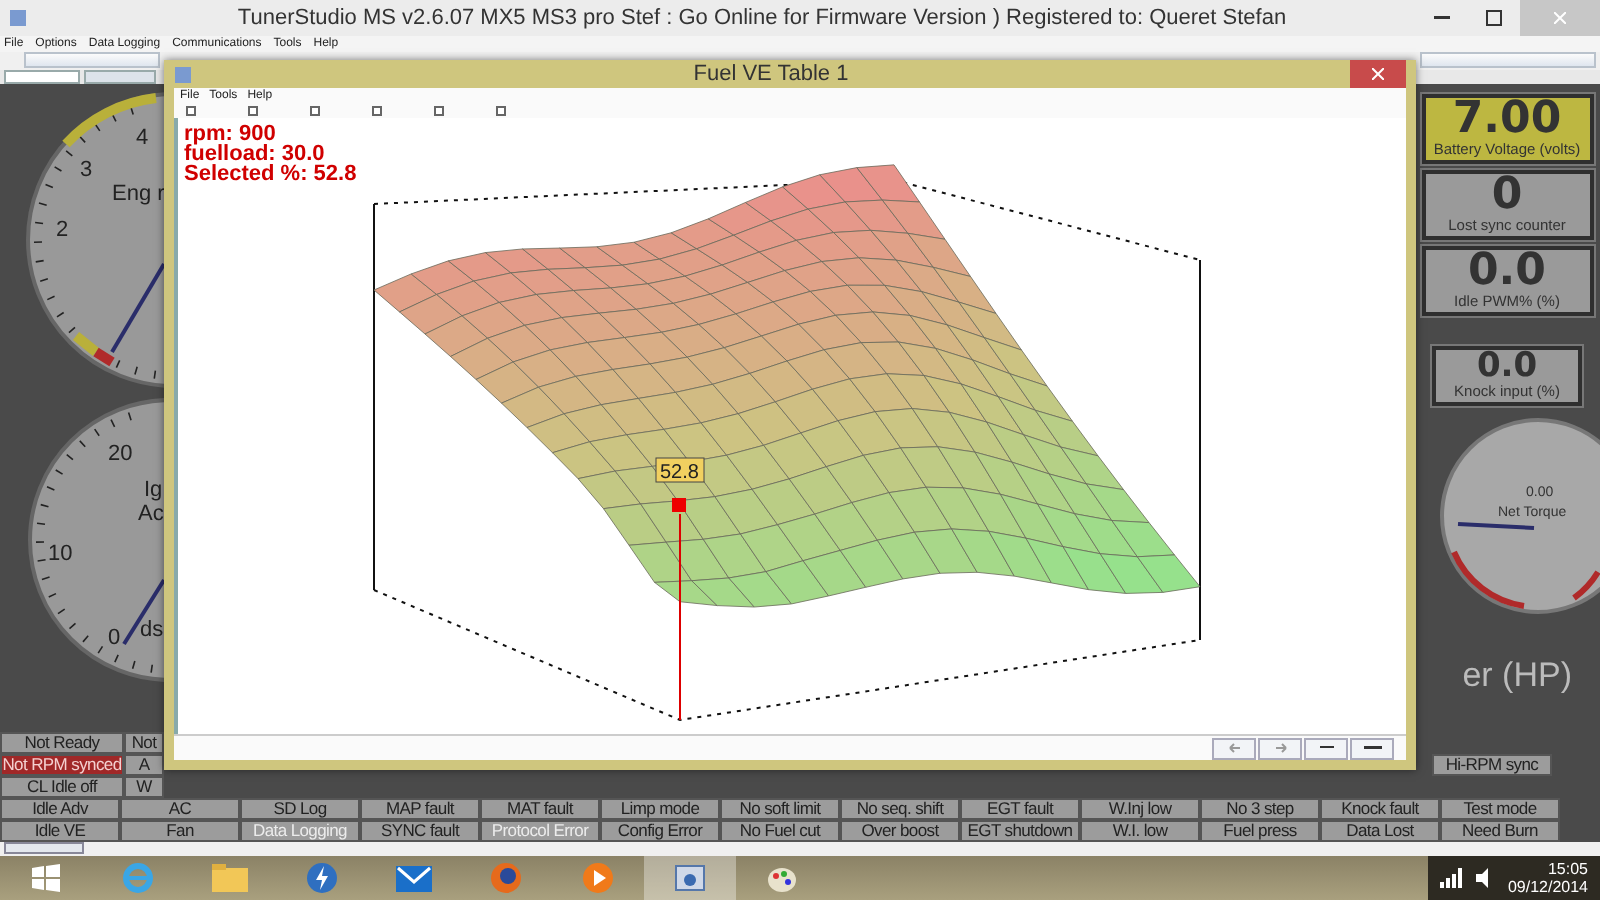  I want to click on mail-icon, so click(414, 878).